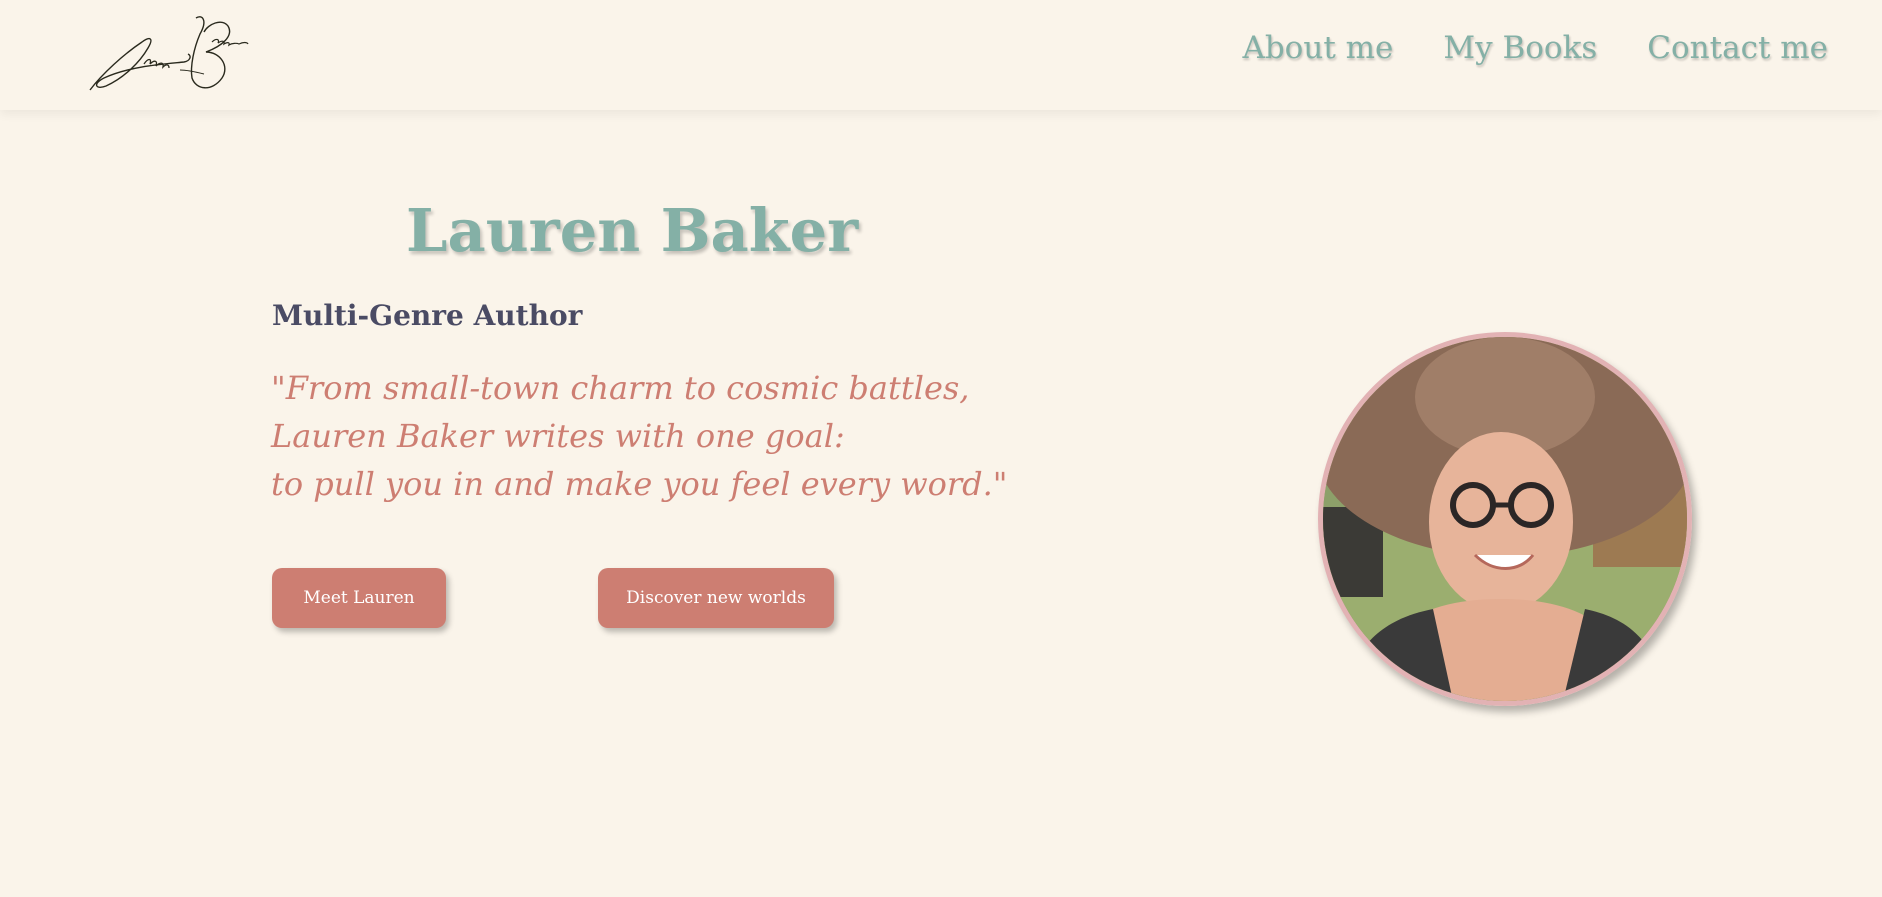 Image resolution: width=1882 pixels, height=897 pixels. What do you see at coordinates (169, 53) in the screenshot?
I see `signature-logo-icon` at bounding box center [169, 53].